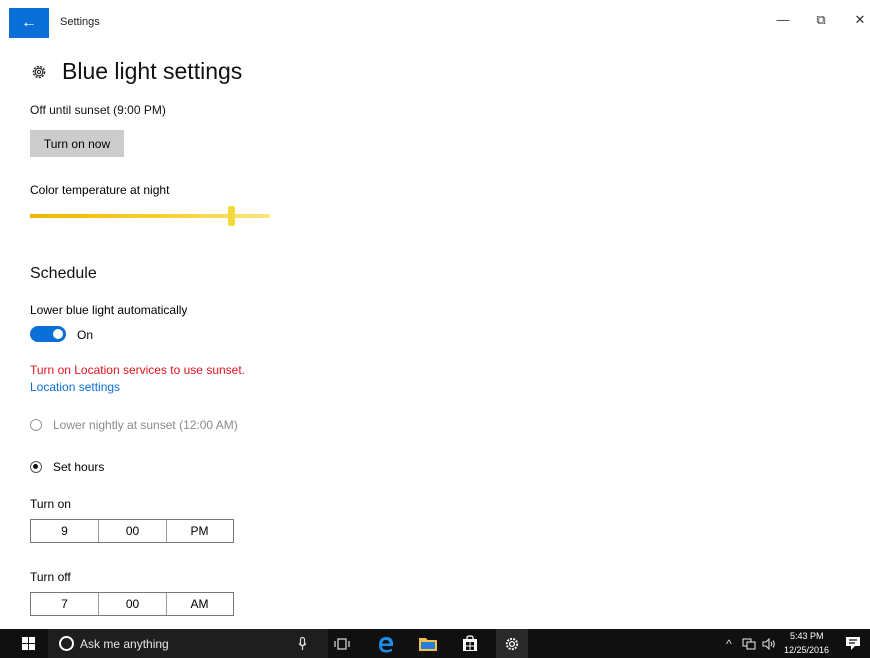  I want to click on location-warning: Turn on Location services to use sunset., so click(138, 370).